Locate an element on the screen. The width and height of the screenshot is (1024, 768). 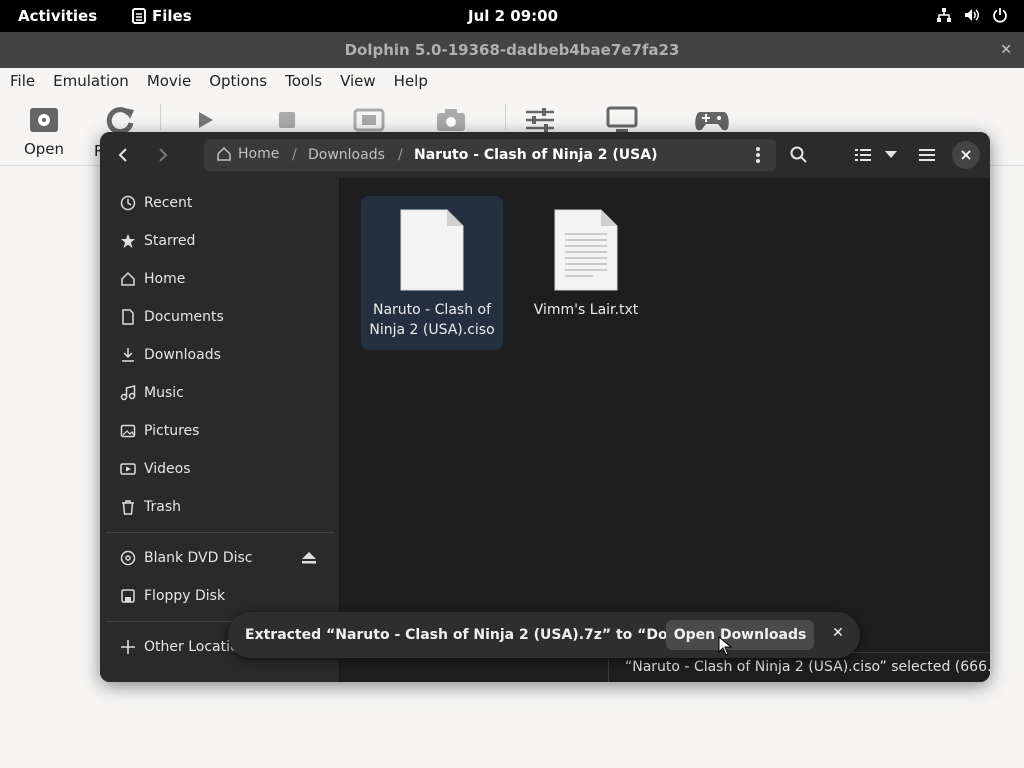
sidebar-item-label: Floppy Disk is located at coordinates (185, 596).